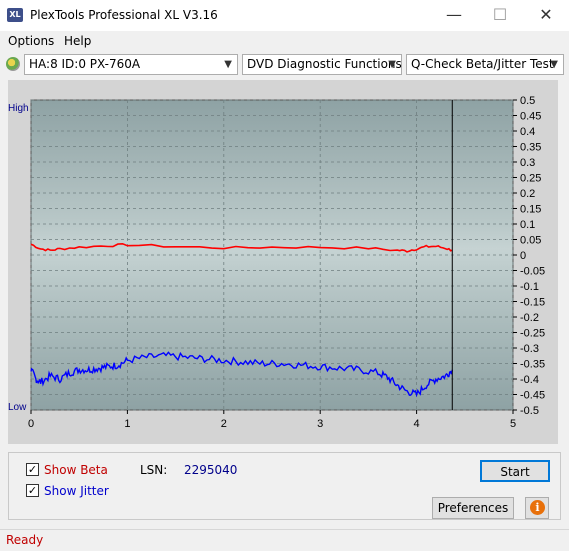 Image resolution: width=569 pixels, height=551 pixels. Describe the element at coordinates (77, 41) in the screenshot. I see `menu-help: Help` at that location.